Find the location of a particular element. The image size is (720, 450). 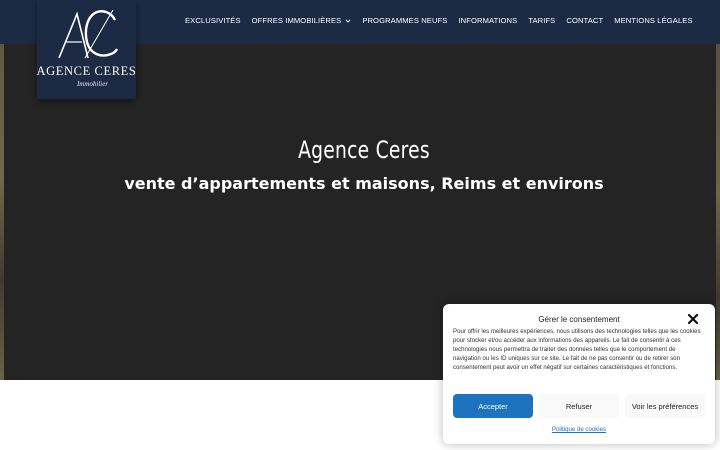

view-preferences-button: Voir les préférences is located at coordinates (665, 406).